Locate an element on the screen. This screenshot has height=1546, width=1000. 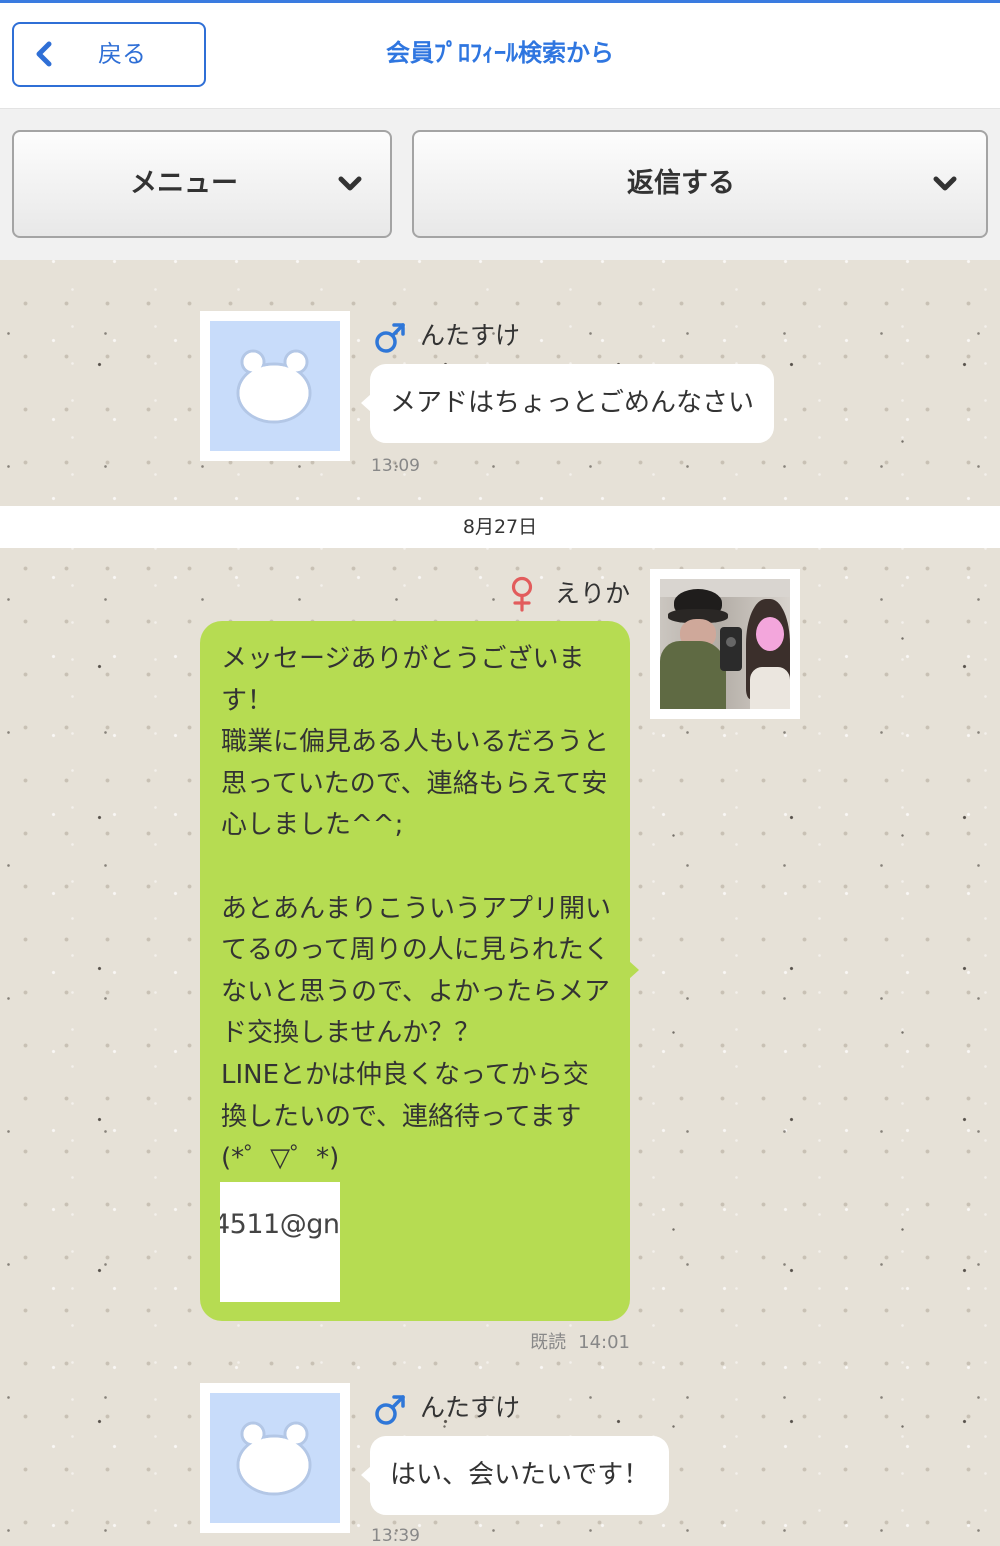
message-bubble: はい、会いたいです！ is located at coordinates (515, 1475).